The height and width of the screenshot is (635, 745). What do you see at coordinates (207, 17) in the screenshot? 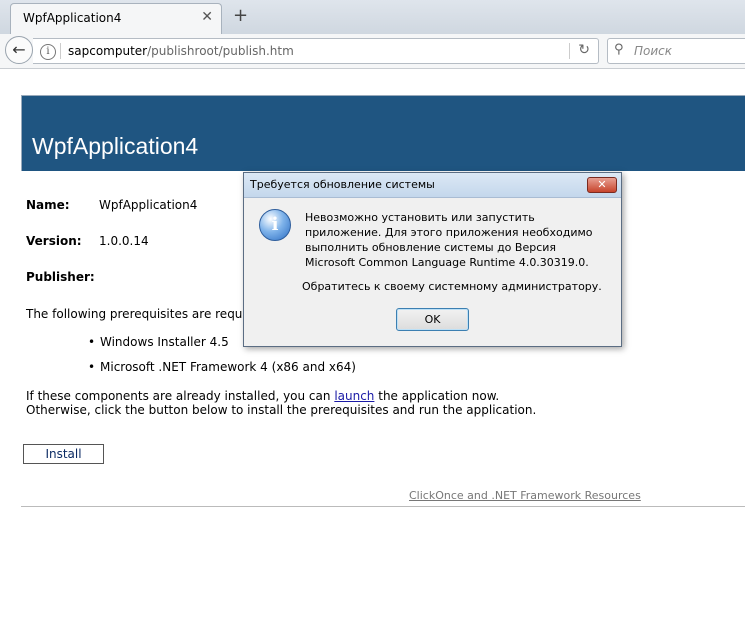
I see `close-tab-icon: ✕` at bounding box center [207, 17].